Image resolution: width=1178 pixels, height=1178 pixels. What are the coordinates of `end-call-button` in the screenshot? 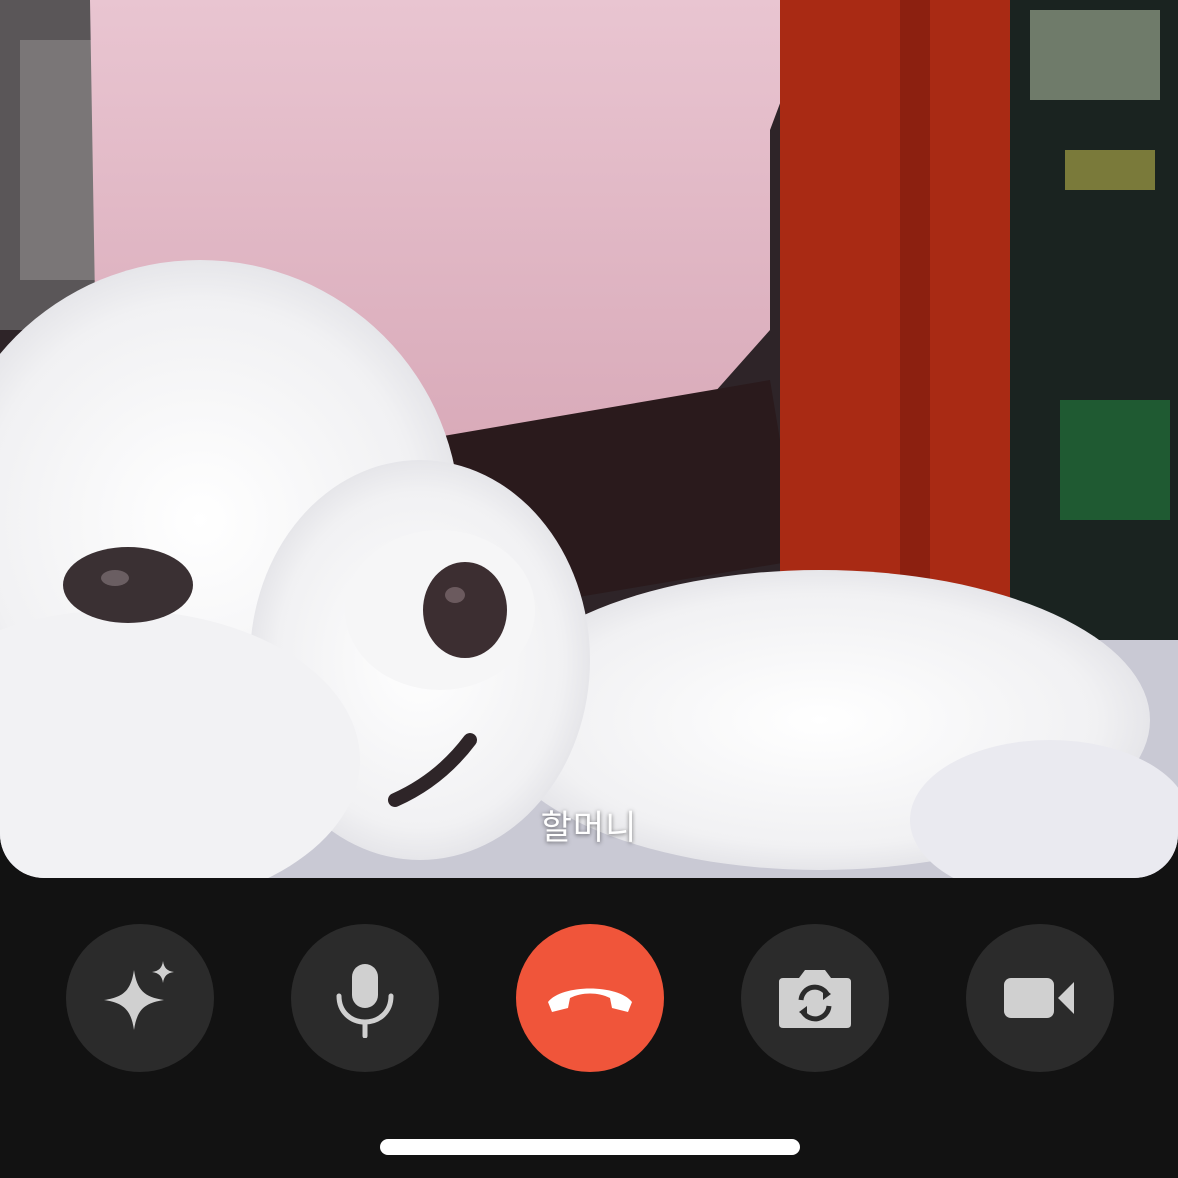 It's located at (590, 998).